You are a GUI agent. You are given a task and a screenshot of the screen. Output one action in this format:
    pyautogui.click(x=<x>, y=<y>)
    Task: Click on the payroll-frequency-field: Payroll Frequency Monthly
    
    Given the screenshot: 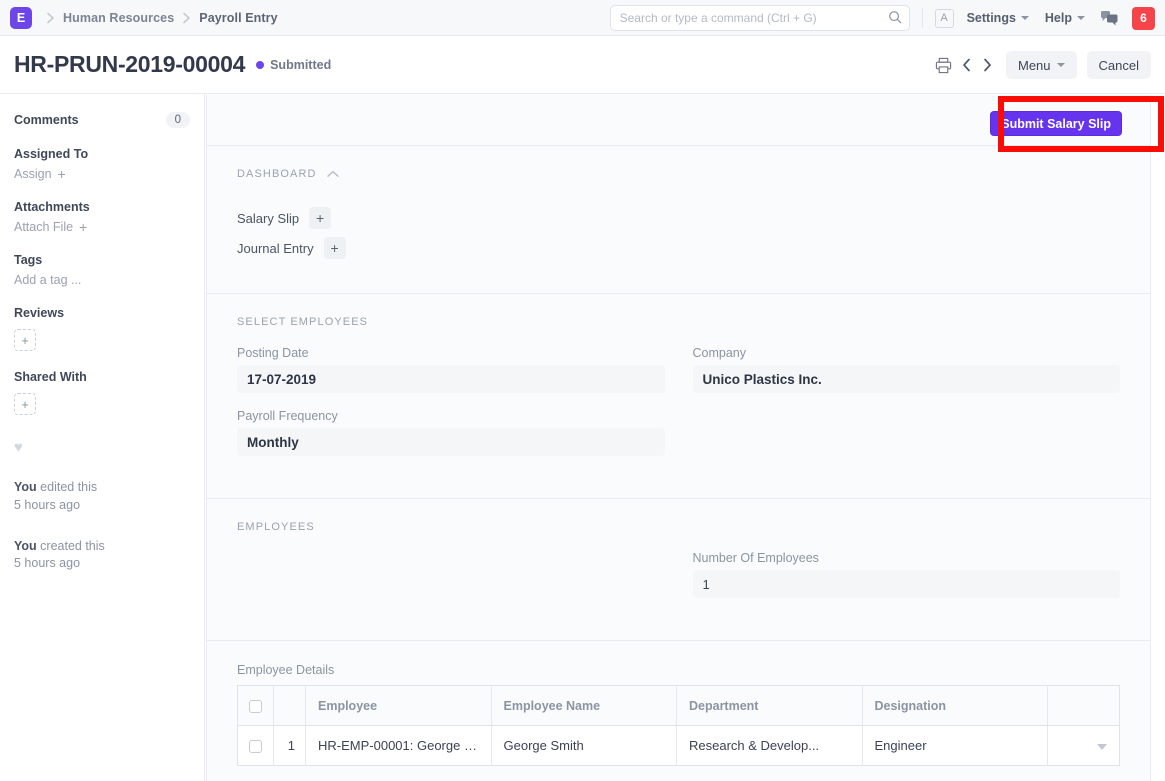 What is the action you would take?
    pyautogui.click(x=451, y=432)
    